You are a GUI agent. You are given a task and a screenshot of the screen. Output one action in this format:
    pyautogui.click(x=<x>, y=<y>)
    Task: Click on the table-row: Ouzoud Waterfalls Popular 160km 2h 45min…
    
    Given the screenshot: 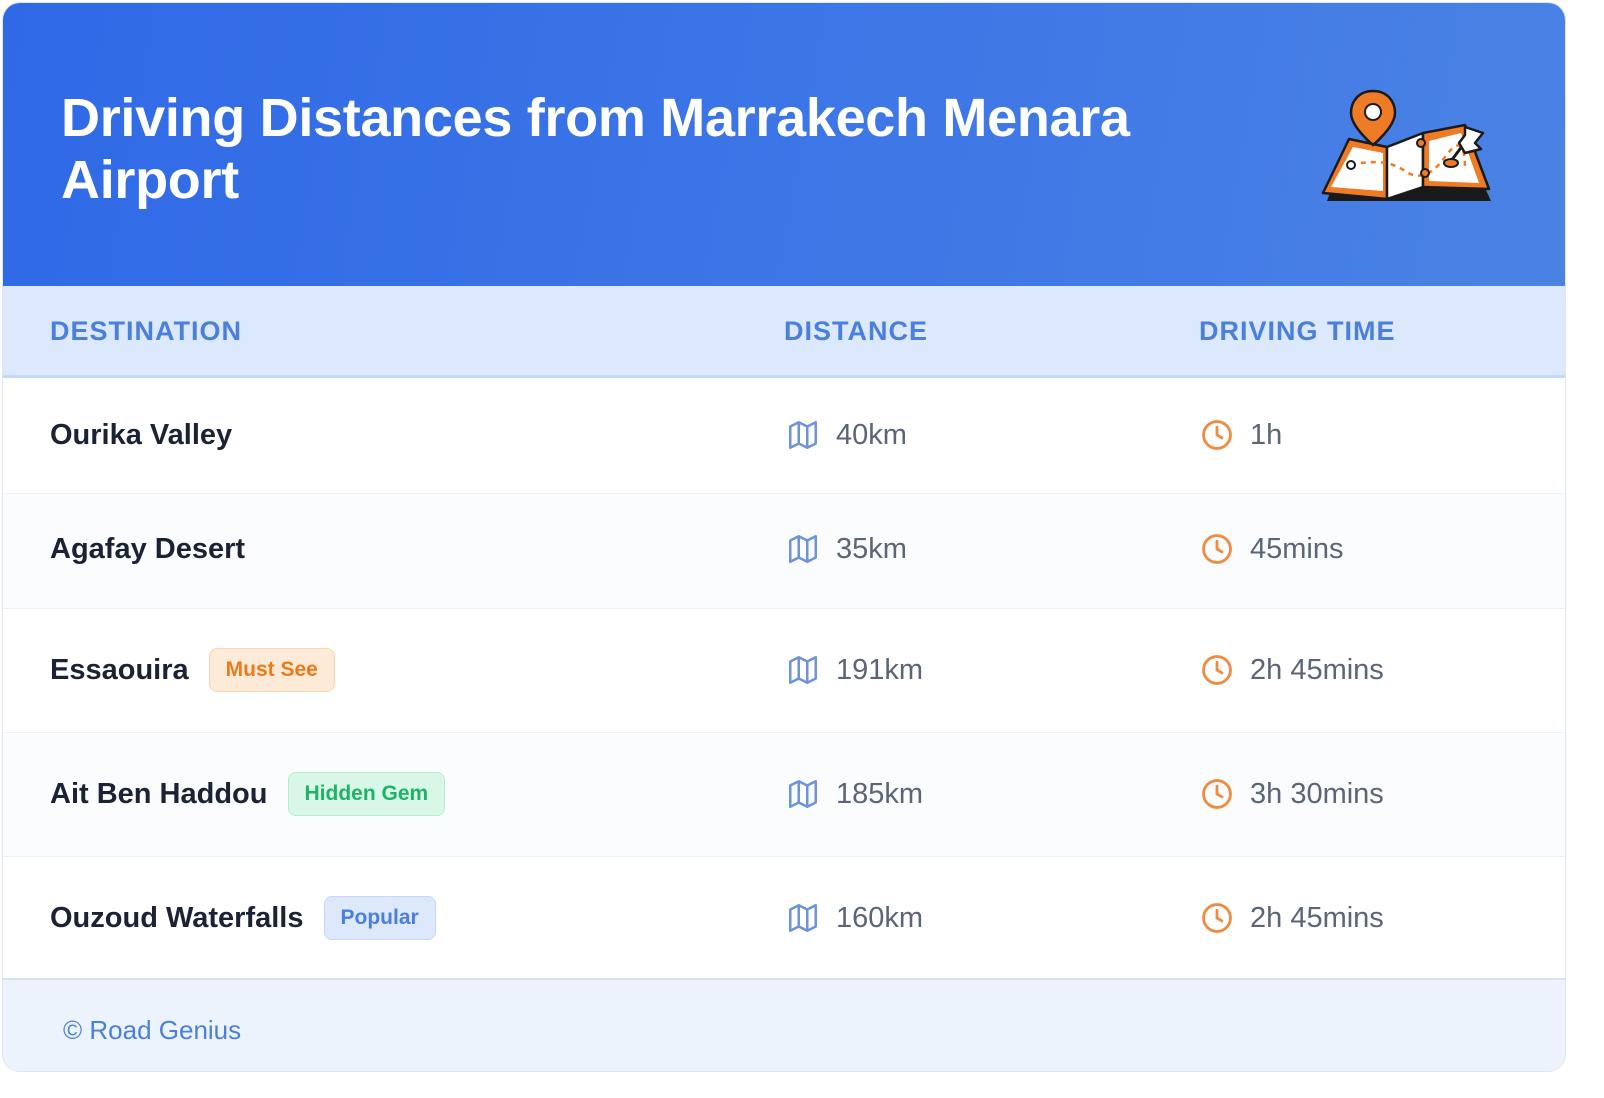 What is the action you would take?
    pyautogui.click(x=784, y=917)
    